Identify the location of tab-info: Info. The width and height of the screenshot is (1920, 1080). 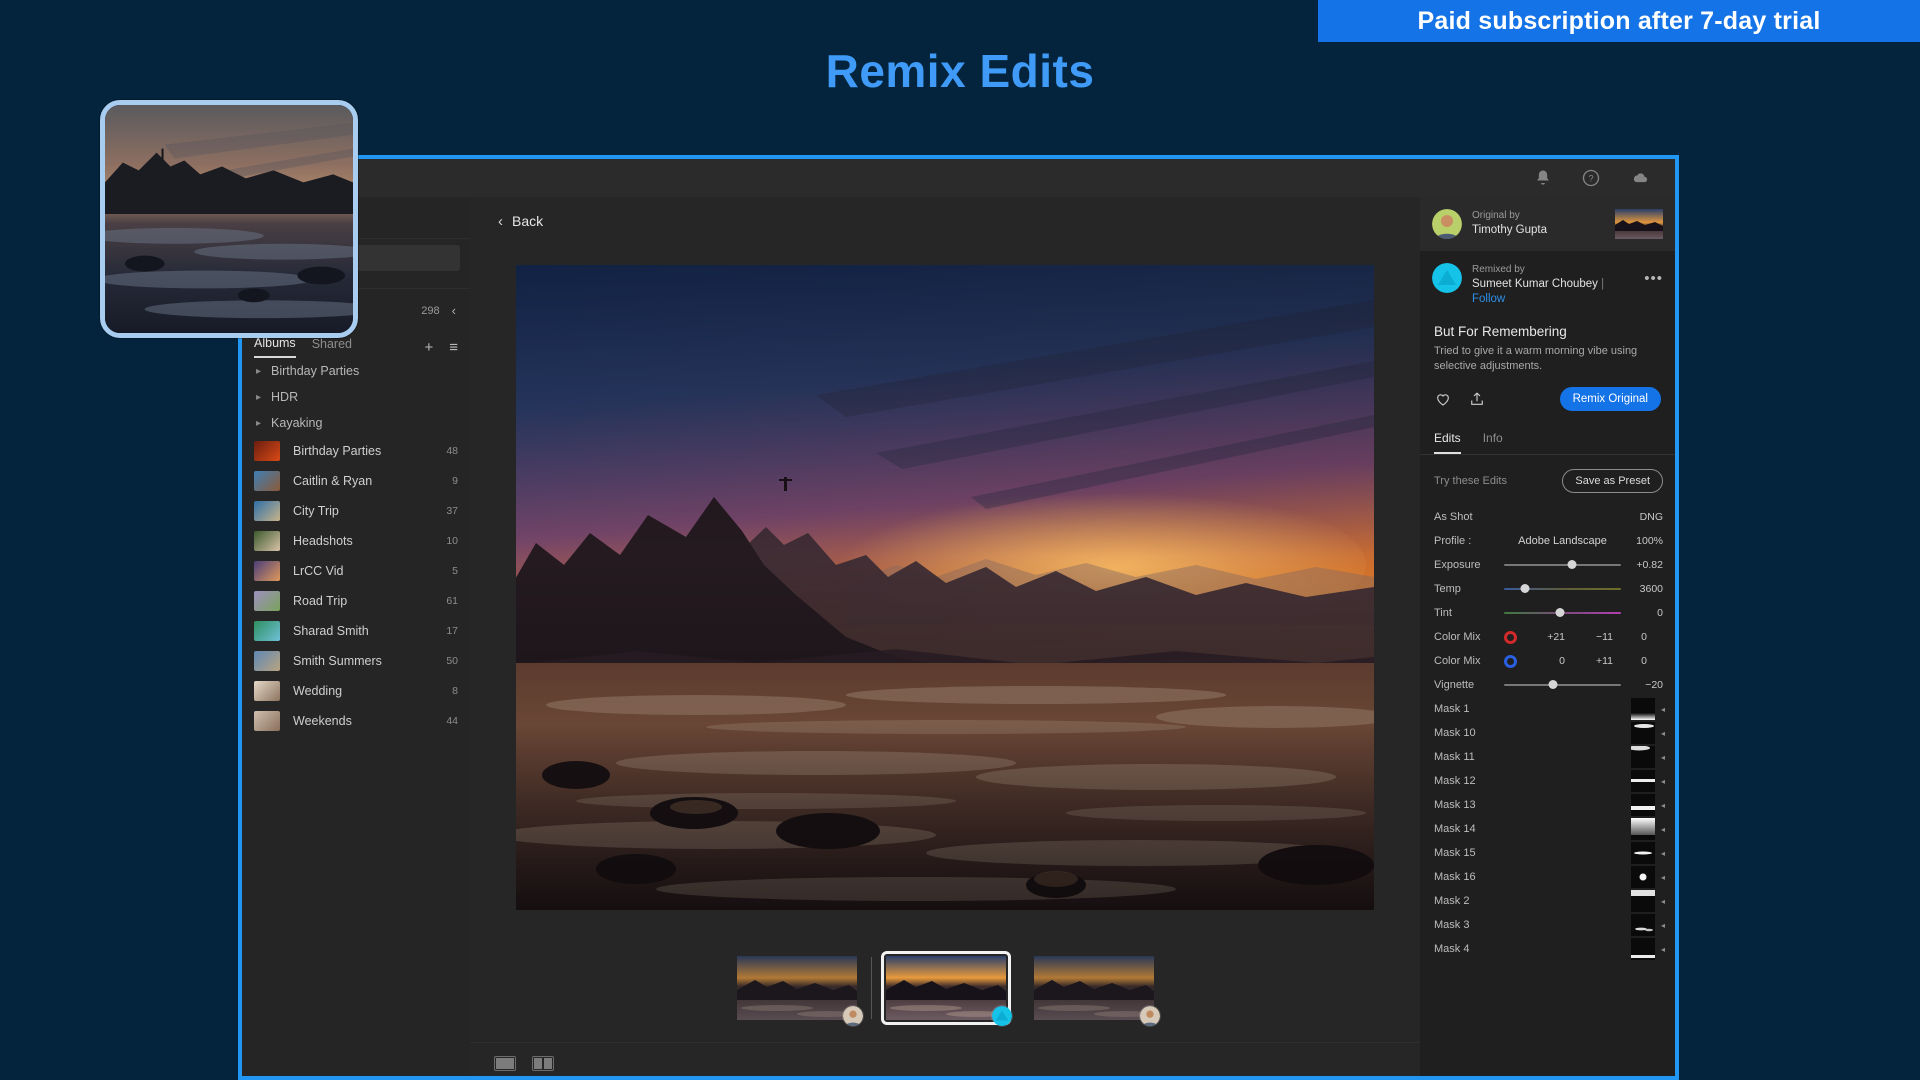
(1493, 442).